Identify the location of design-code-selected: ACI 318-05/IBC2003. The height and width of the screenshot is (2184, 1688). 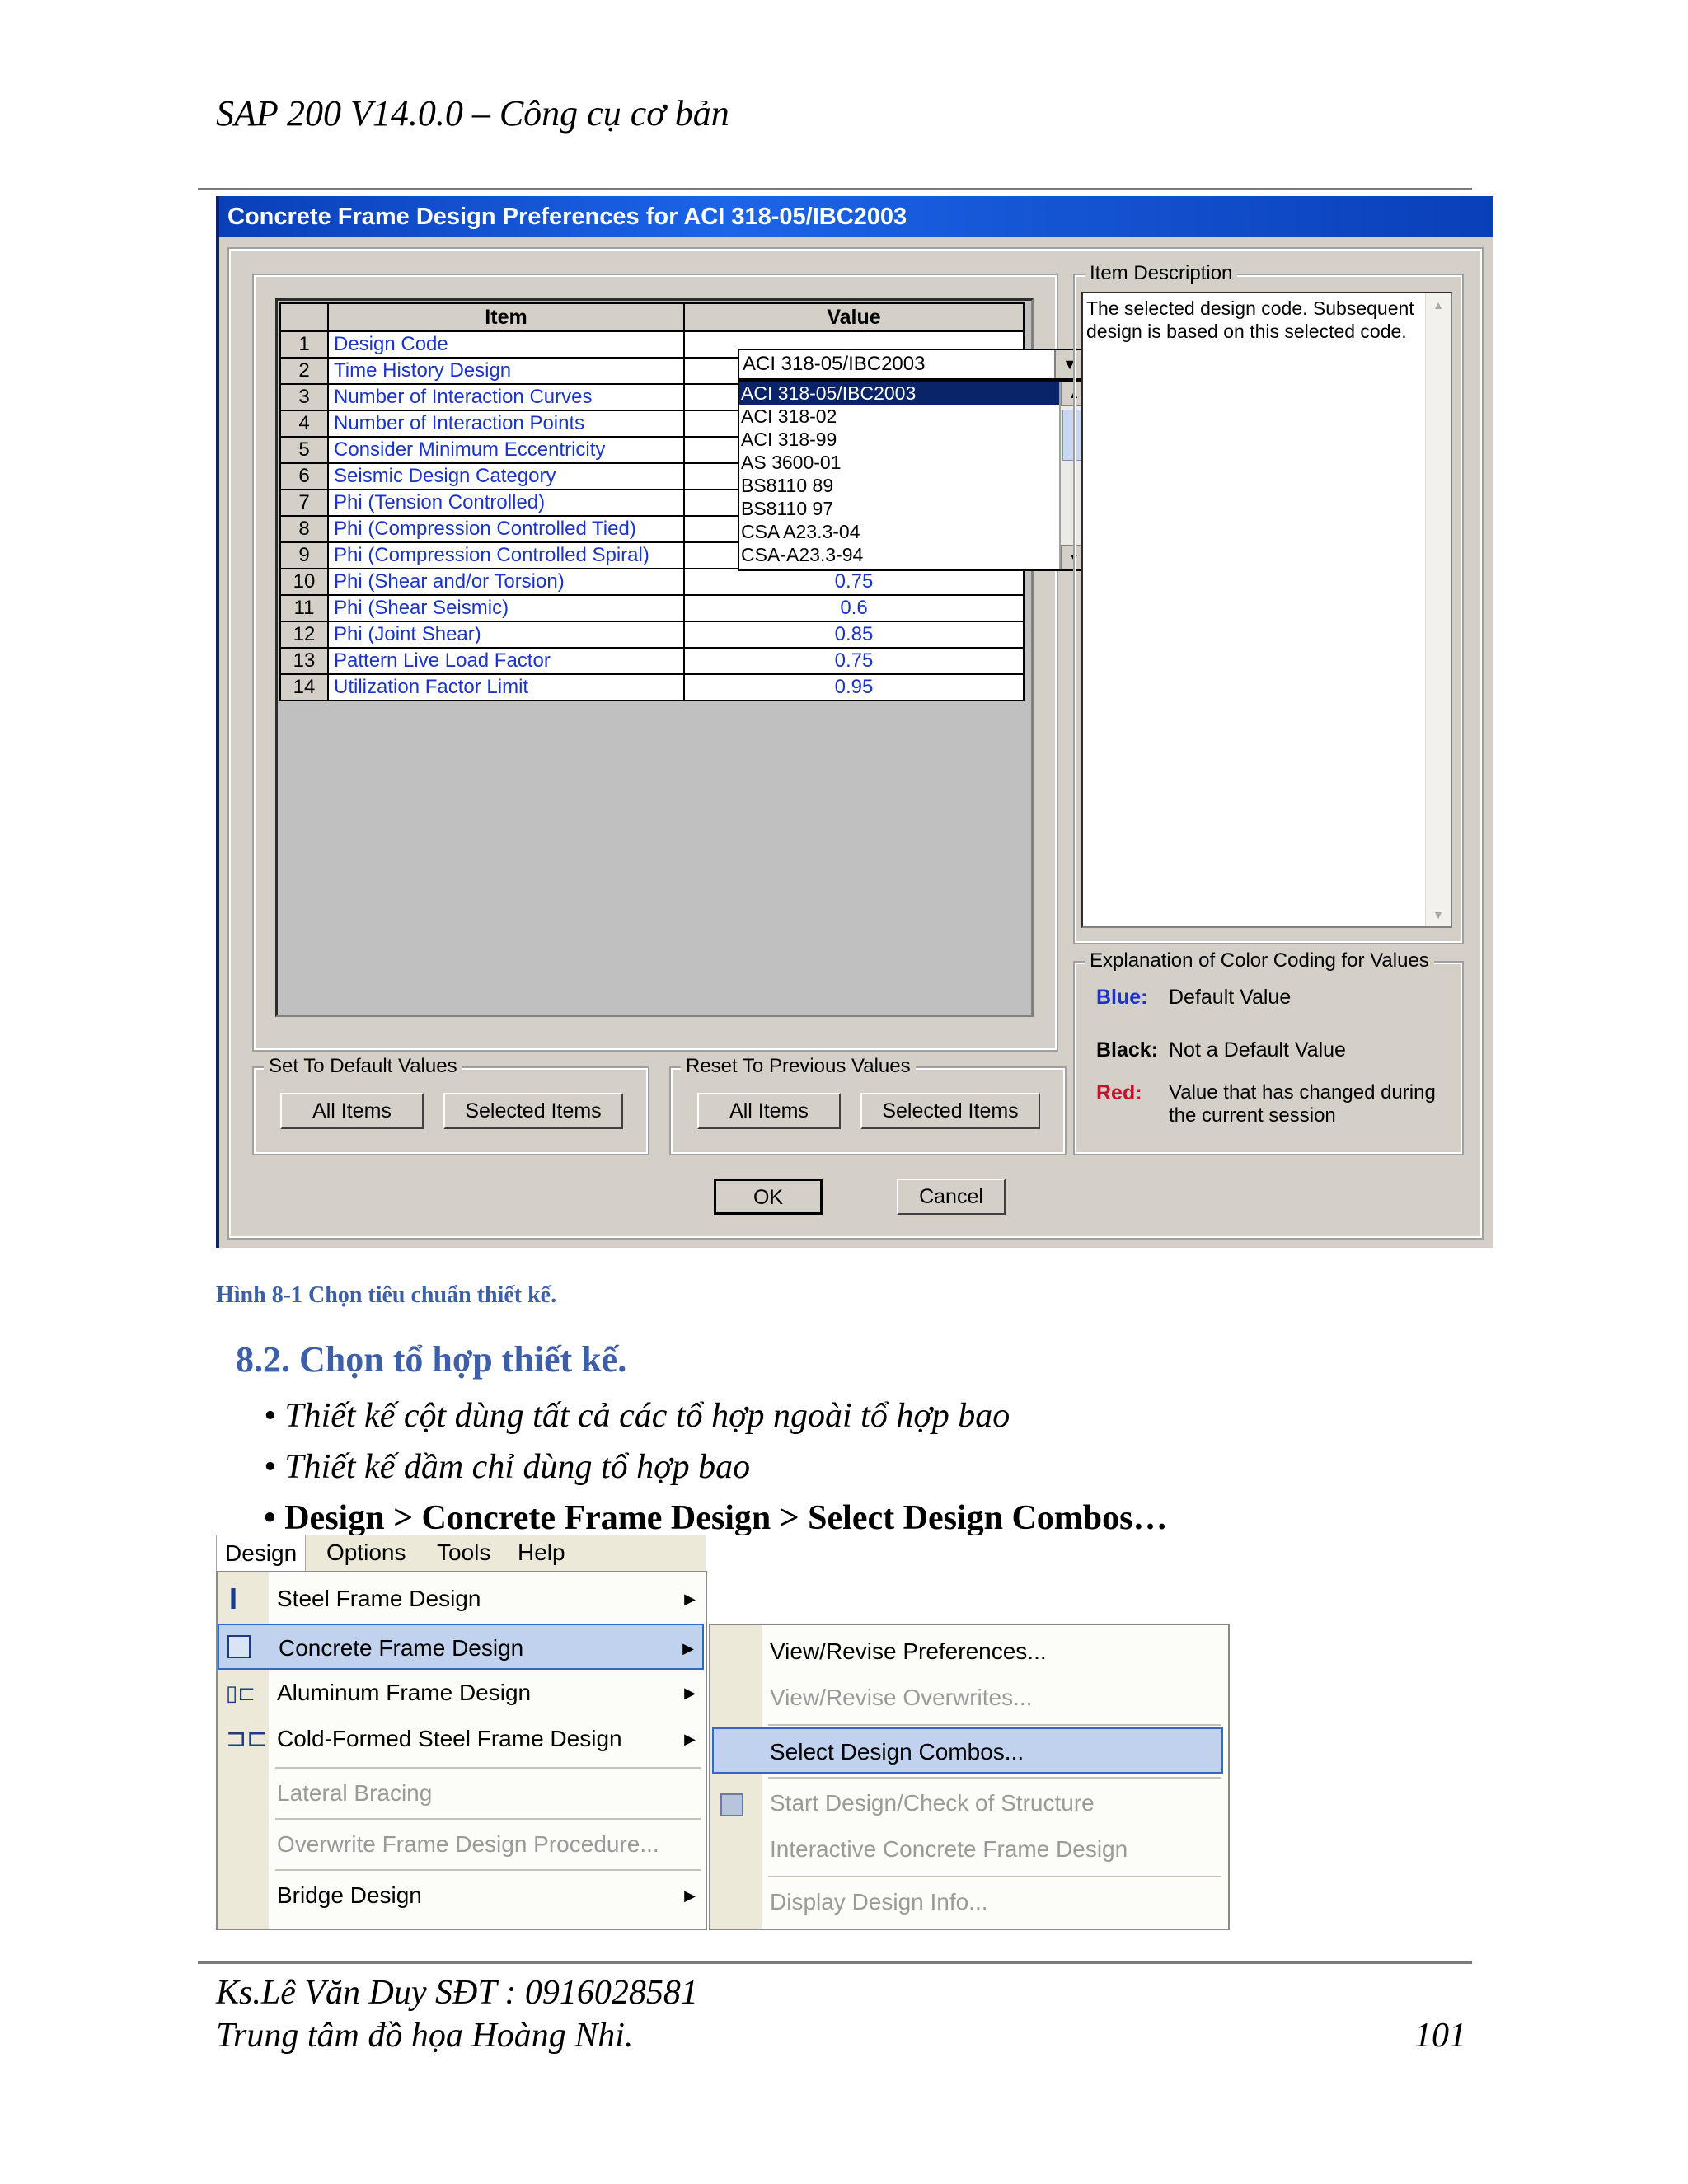
(834, 364).